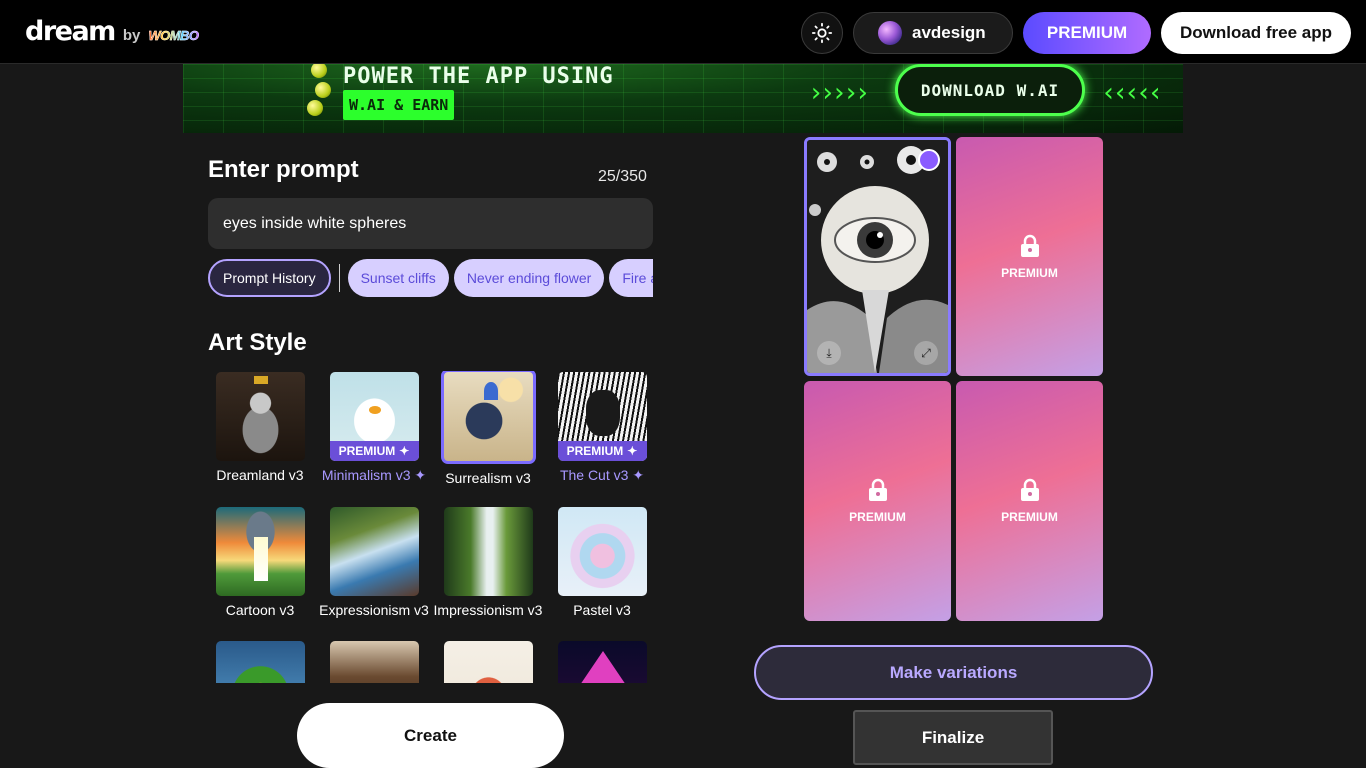 Image resolution: width=1366 pixels, height=768 pixels. What do you see at coordinates (283, 169) in the screenshot?
I see `prompt-heading: Enter prompt` at bounding box center [283, 169].